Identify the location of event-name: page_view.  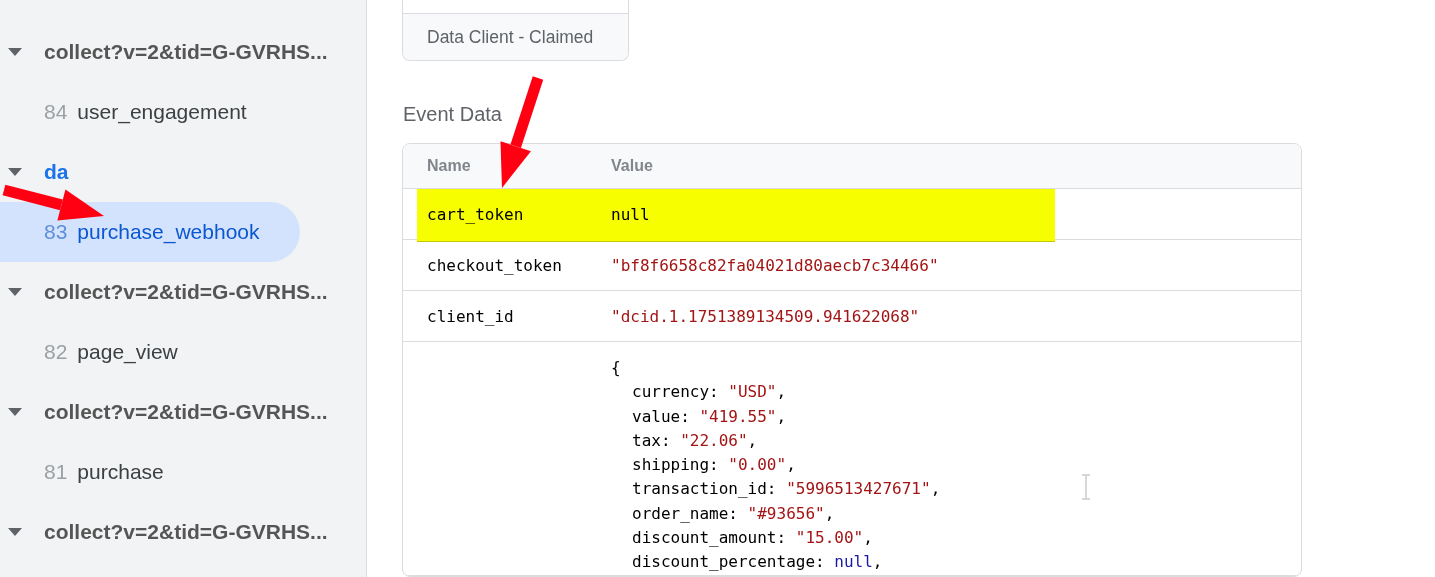
(127, 352).